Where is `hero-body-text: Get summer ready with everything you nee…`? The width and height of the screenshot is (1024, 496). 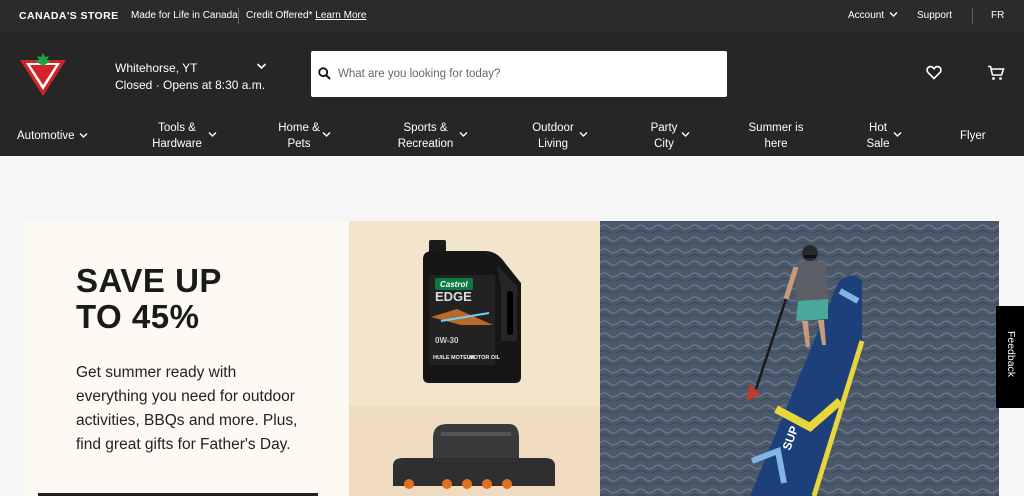
hero-body-text: Get summer ready with everything you nee… is located at coordinates (187, 408).